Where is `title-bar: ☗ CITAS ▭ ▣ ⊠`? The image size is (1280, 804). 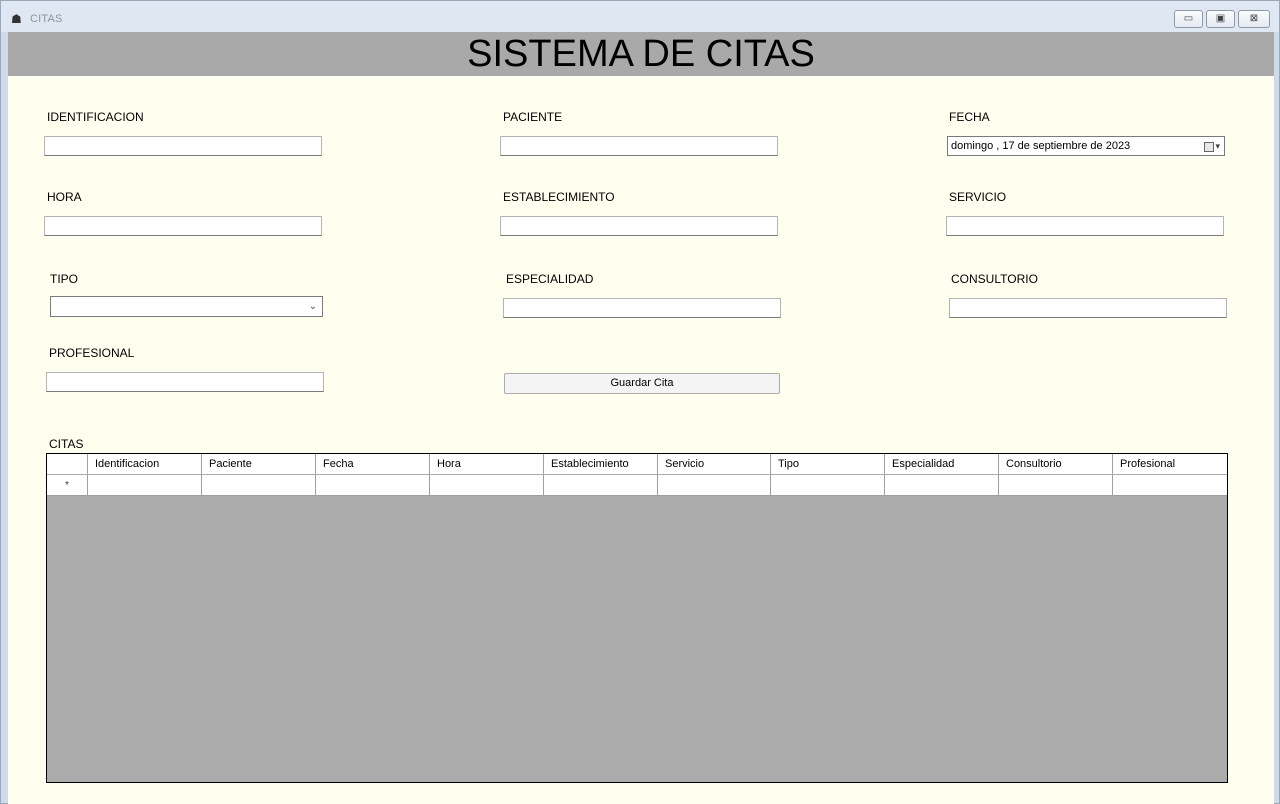
title-bar: ☗ CITAS ▭ ▣ ⊠ is located at coordinates (640, 16).